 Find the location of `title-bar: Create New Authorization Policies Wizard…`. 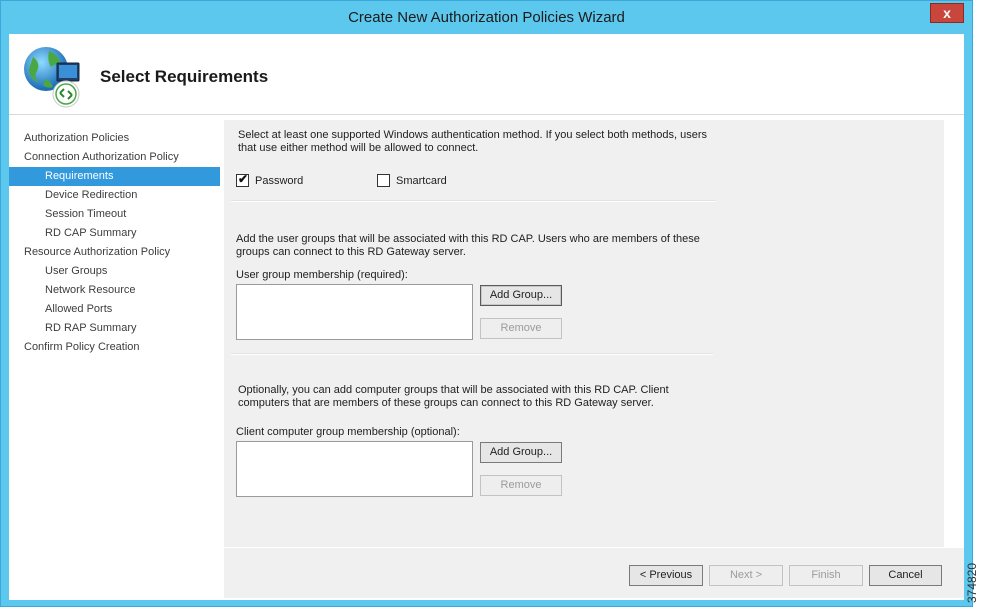

title-bar: Create New Authorization Policies Wizard… is located at coordinates (486, 18).